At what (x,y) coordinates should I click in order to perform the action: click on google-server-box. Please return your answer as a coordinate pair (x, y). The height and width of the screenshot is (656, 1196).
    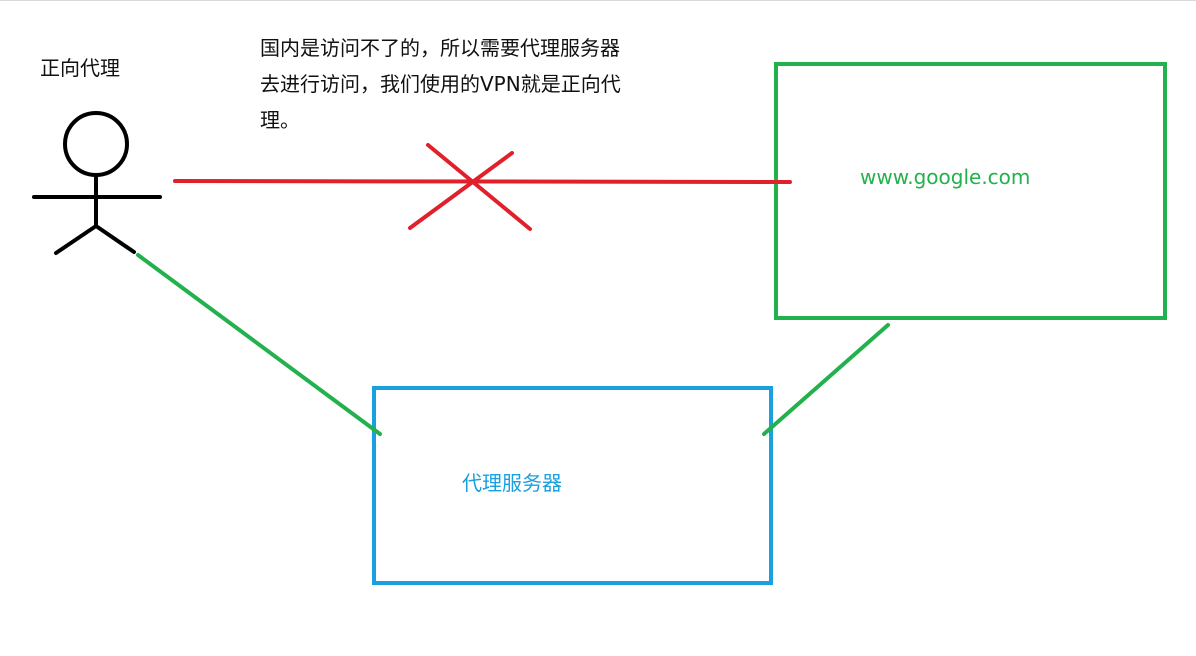
    Looking at the image, I should click on (970, 191).